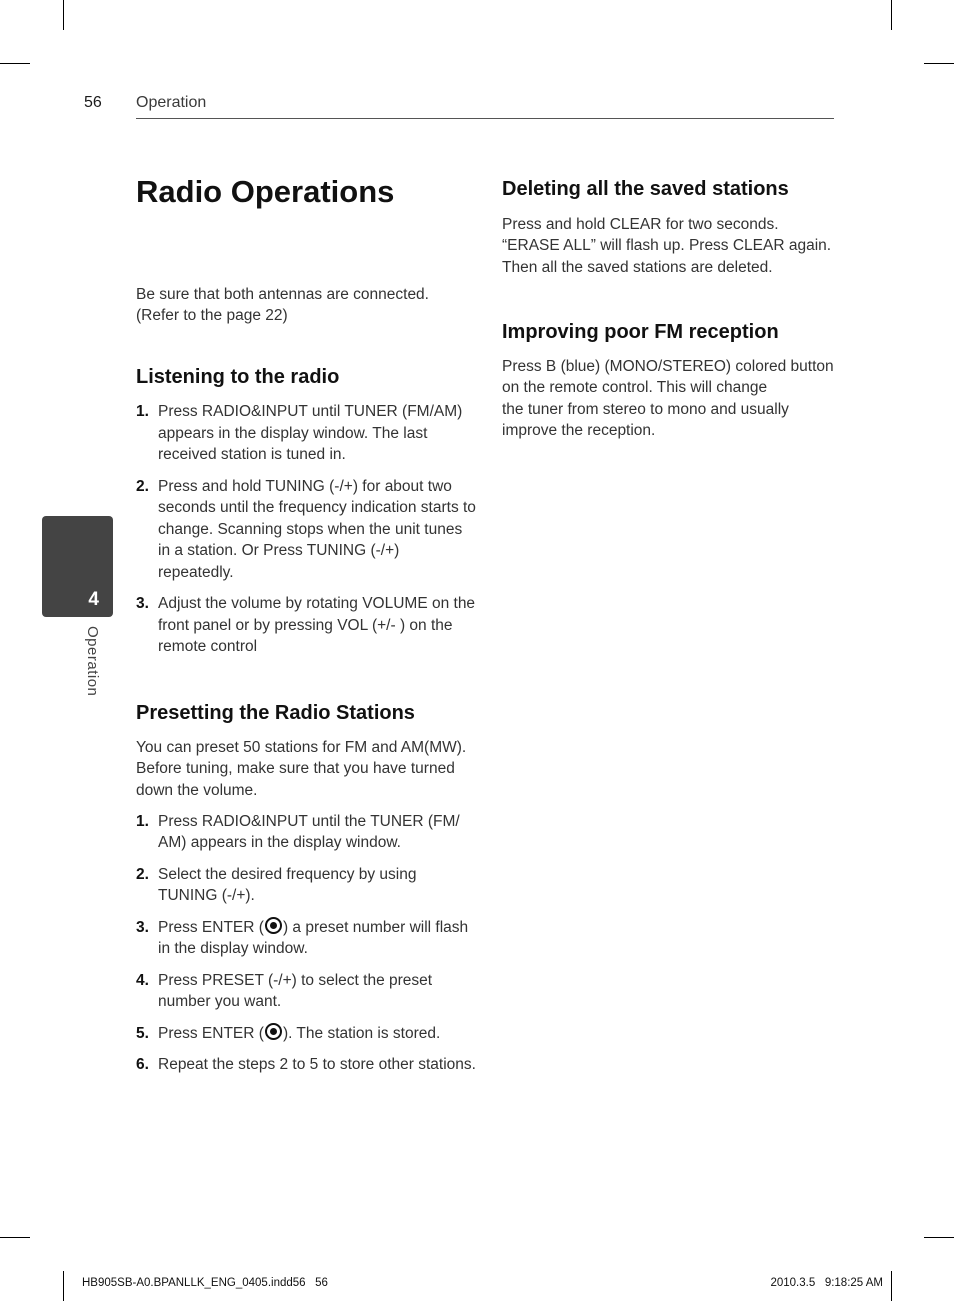 The width and height of the screenshot is (954, 1301). I want to click on intro-line: (Refer to the page 22), so click(212, 316).